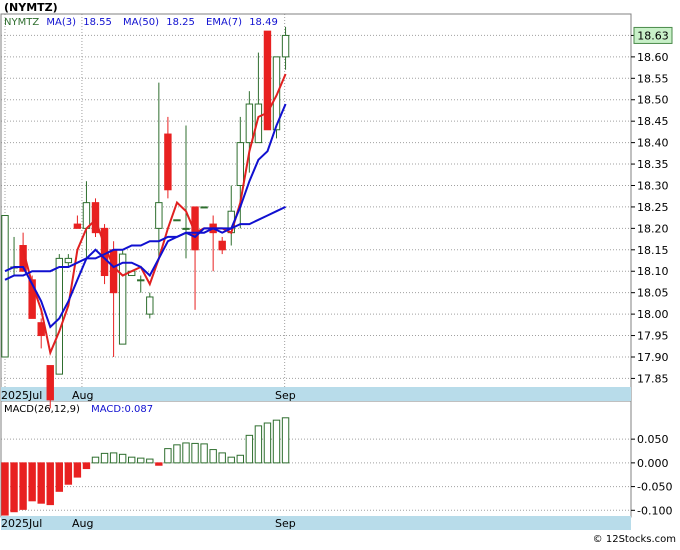 This screenshot has width=680, height=550. I want to click on ticker-label: NYMTZ, so click(21, 22).